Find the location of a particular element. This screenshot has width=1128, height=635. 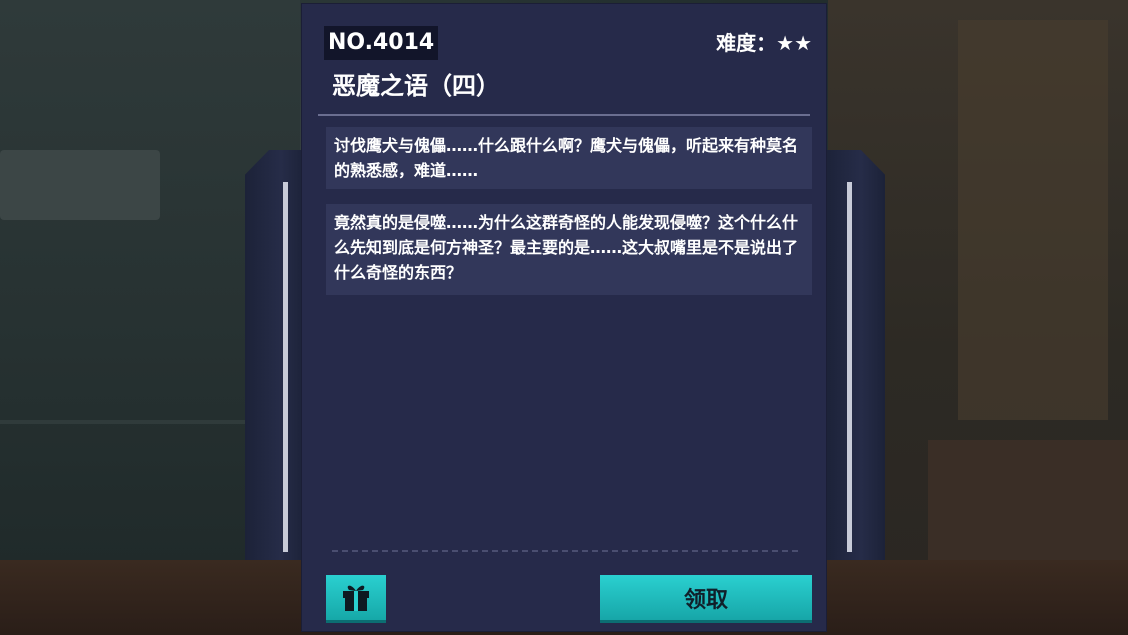

difficulty-stars: ★★ is located at coordinates (794, 43).